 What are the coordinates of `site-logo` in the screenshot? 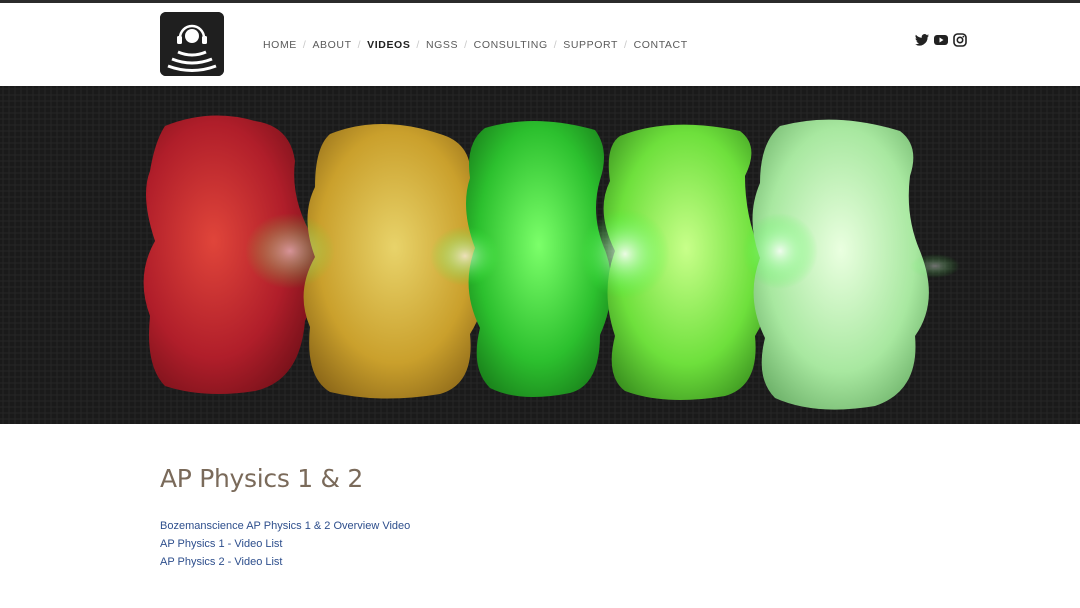 It's located at (192, 44).